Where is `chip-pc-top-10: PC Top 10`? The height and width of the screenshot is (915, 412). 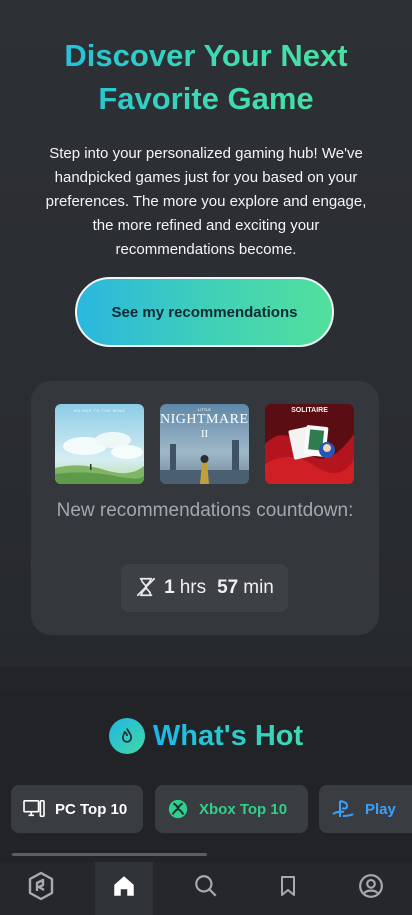 chip-pc-top-10: PC Top 10 is located at coordinates (77, 809).